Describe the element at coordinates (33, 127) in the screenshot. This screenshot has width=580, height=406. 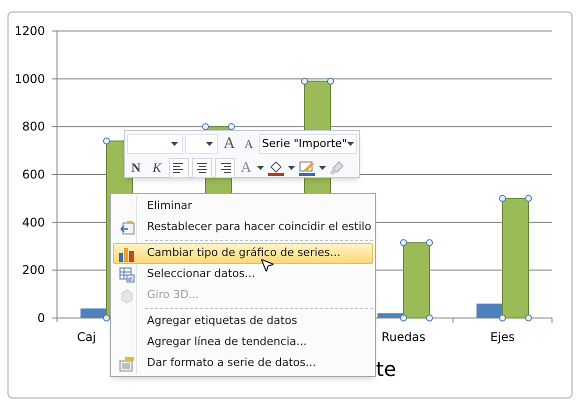
I see `y-axis-label: 800` at that location.